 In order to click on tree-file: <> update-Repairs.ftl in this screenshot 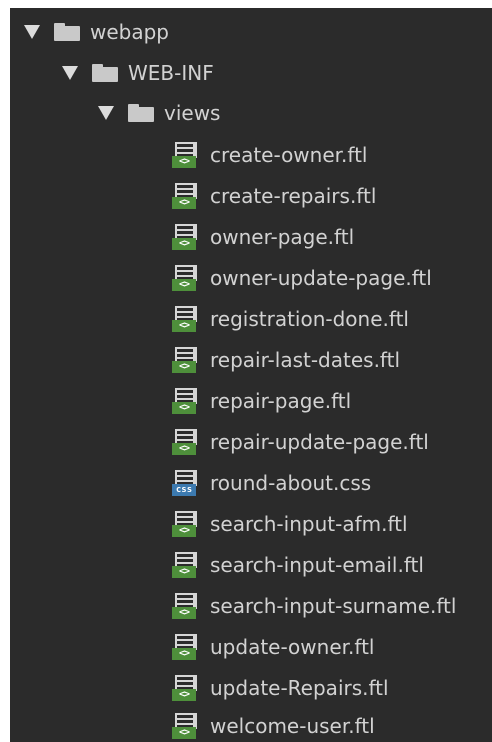, I will do `click(251, 688)`.